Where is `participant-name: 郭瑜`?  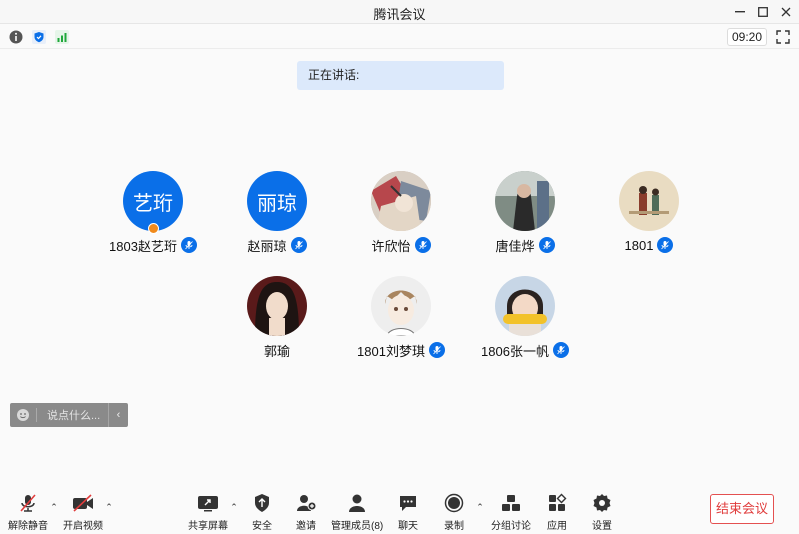
participant-name: 郭瑜 is located at coordinates (276, 351).